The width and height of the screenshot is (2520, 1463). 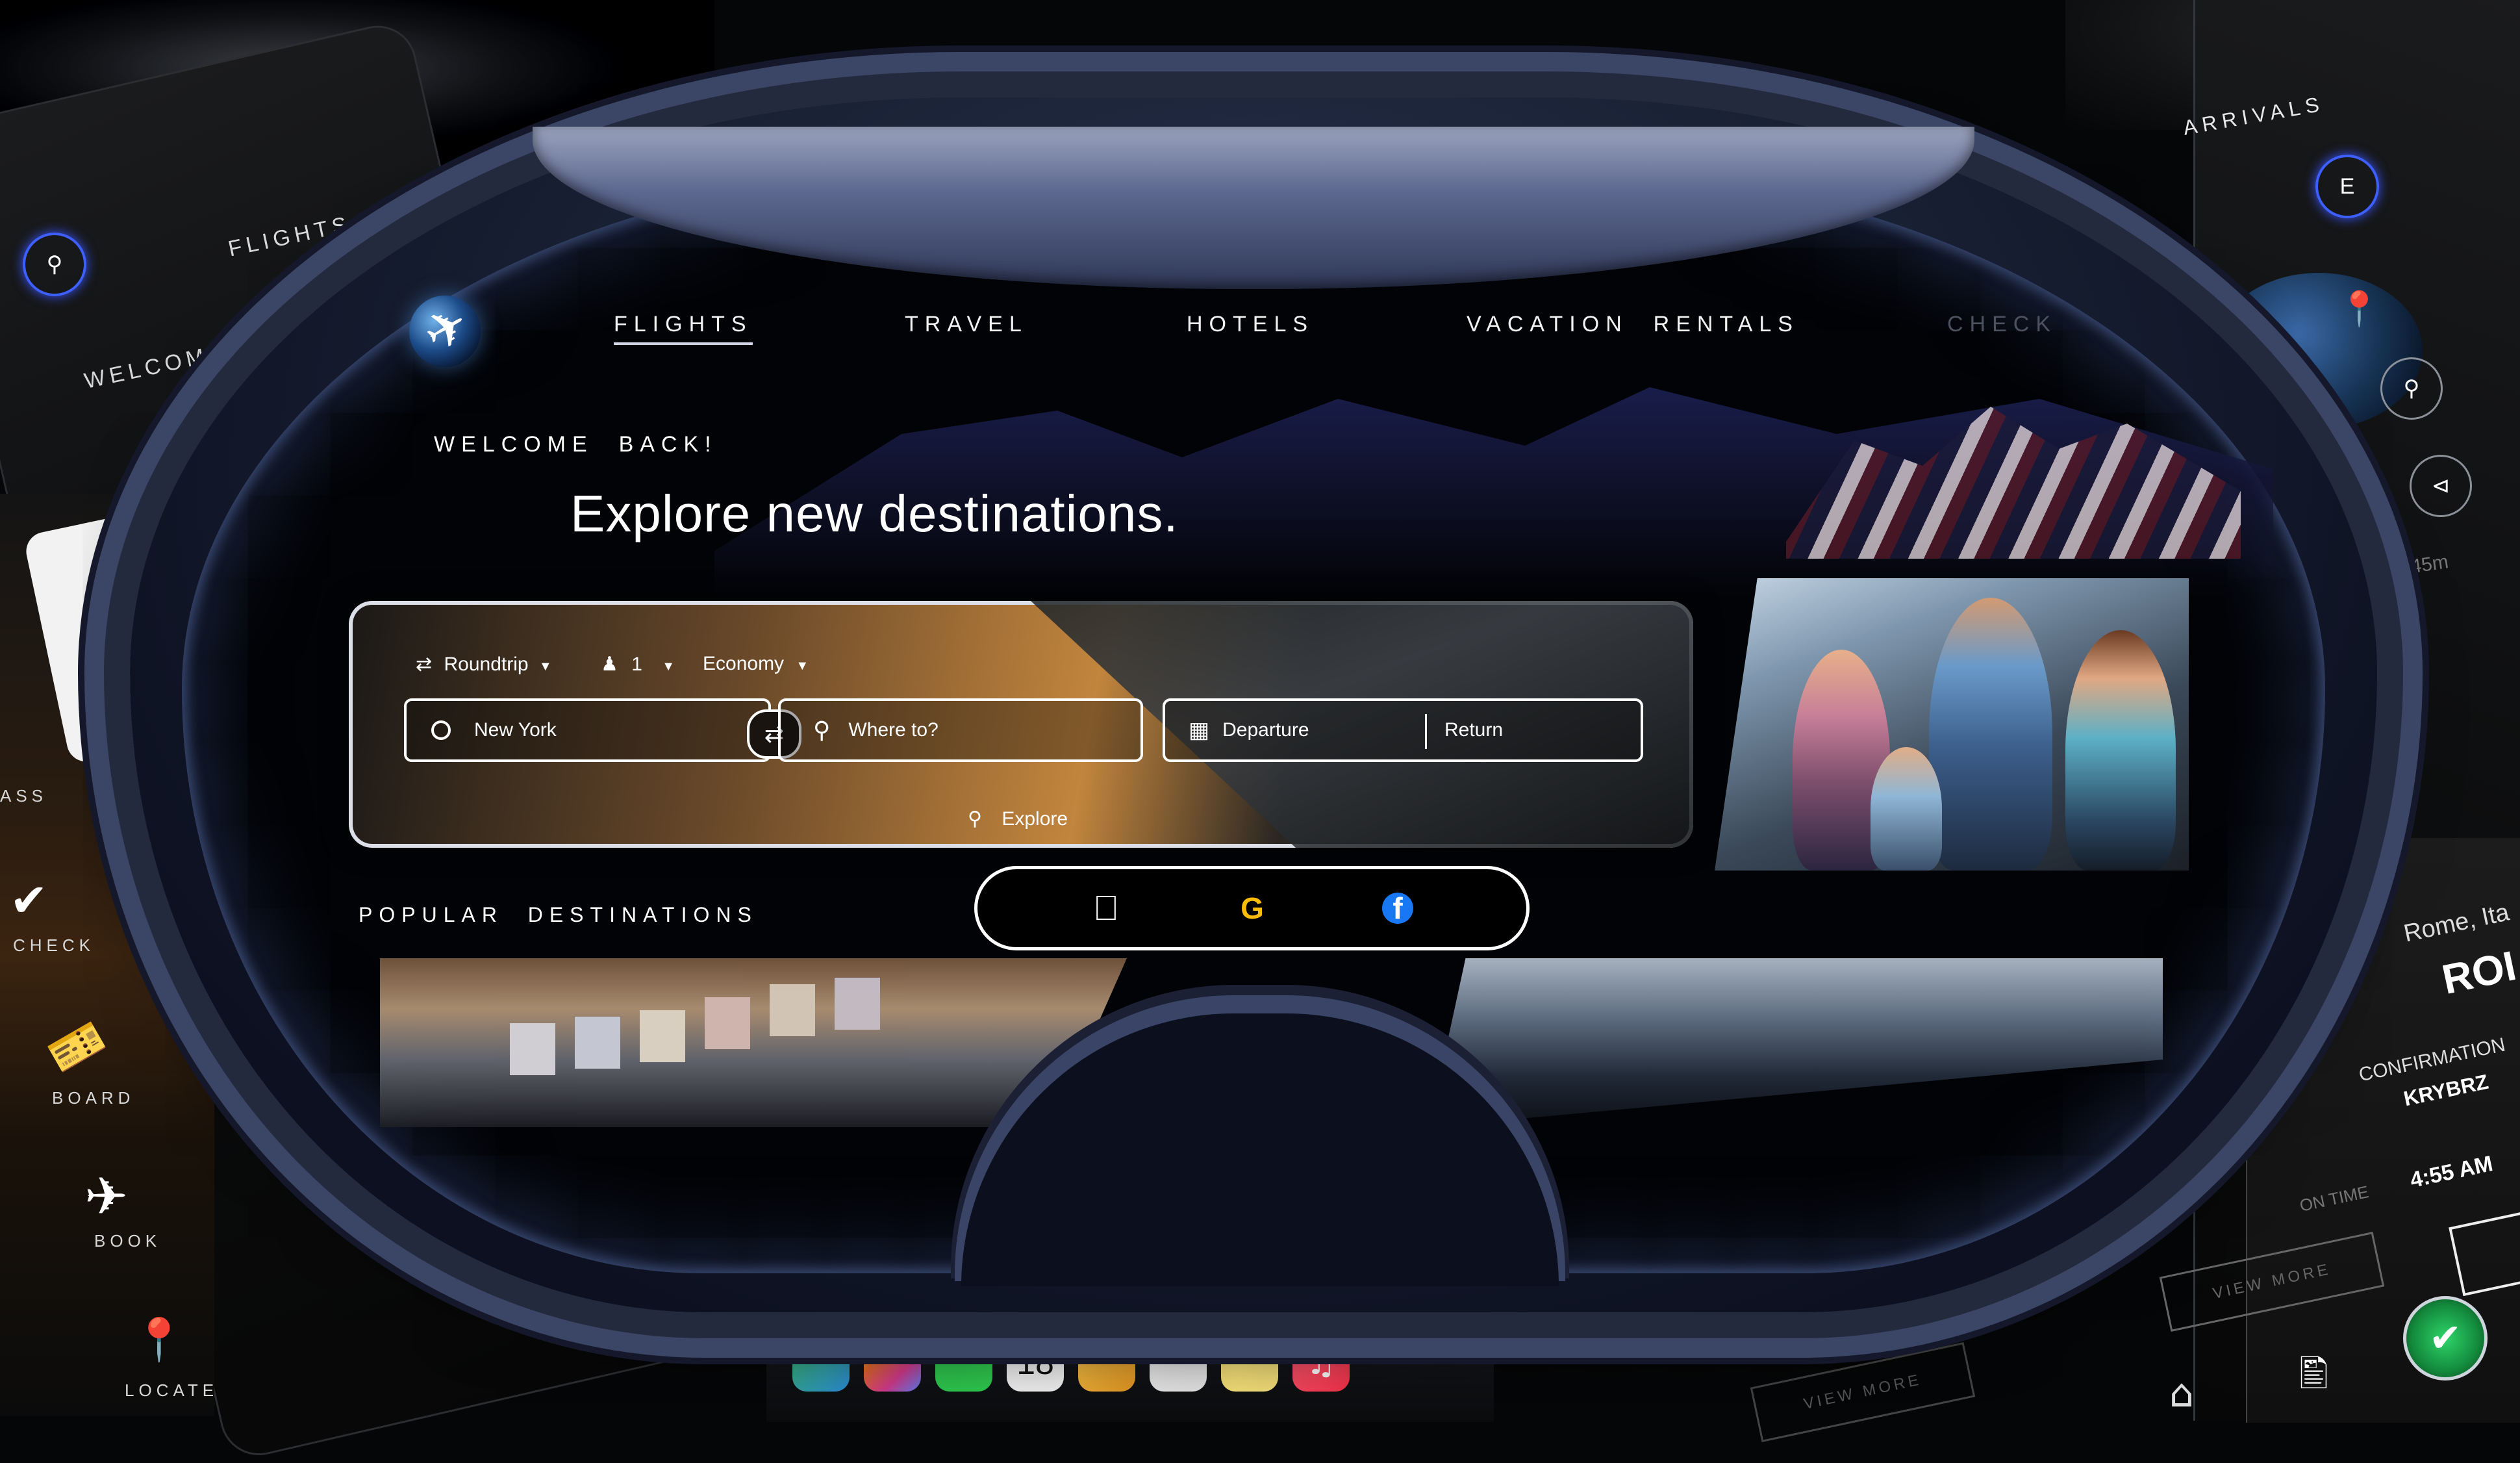 I want to click on destination-card-coastal-town, so click(x=754, y=1042).